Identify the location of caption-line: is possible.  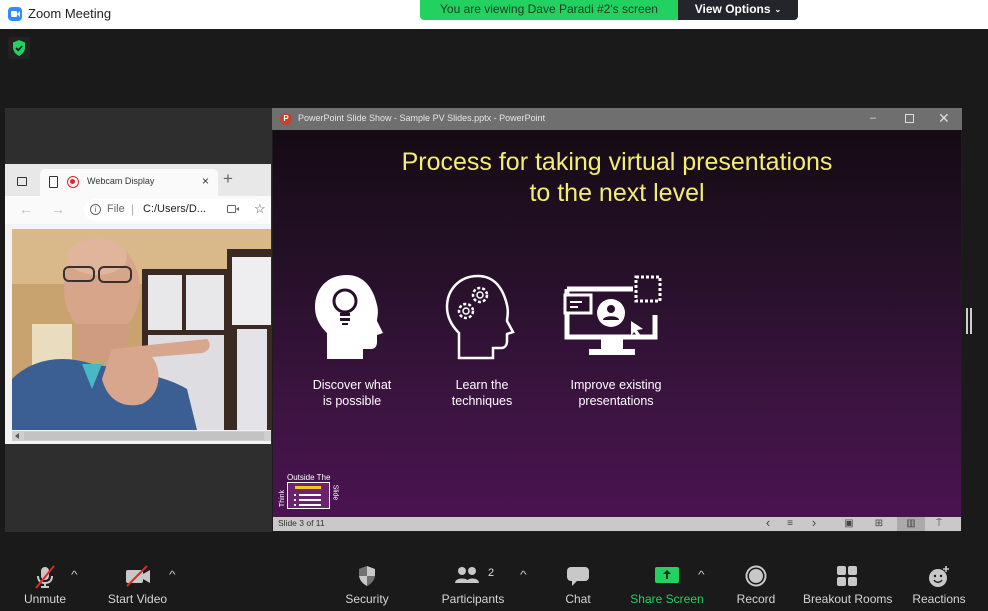
(352, 401).